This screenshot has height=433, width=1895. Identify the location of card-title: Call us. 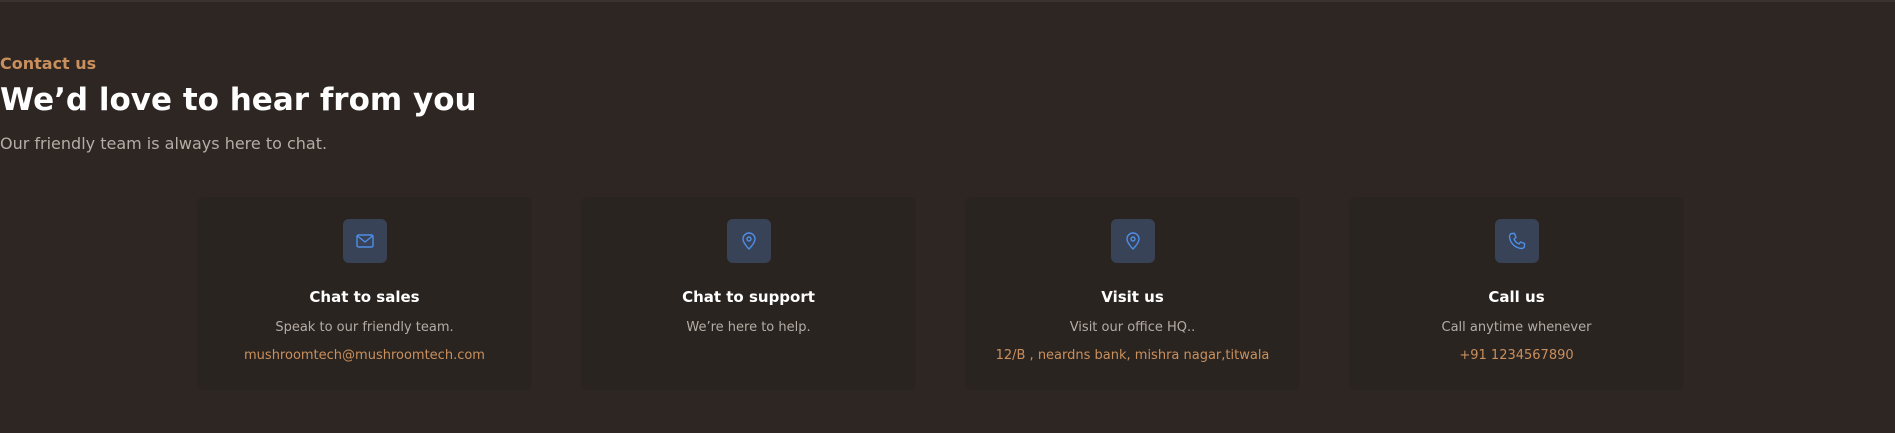
(1516, 297).